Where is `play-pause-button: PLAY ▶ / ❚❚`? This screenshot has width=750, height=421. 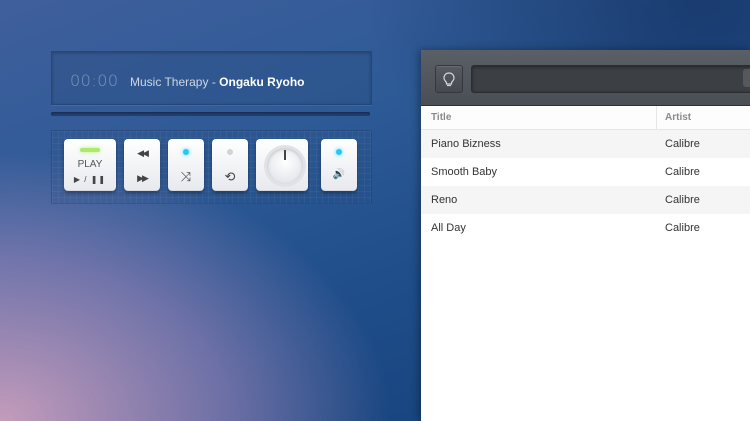
play-pause-button: PLAY ▶ / ❚❚ is located at coordinates (90, 165).